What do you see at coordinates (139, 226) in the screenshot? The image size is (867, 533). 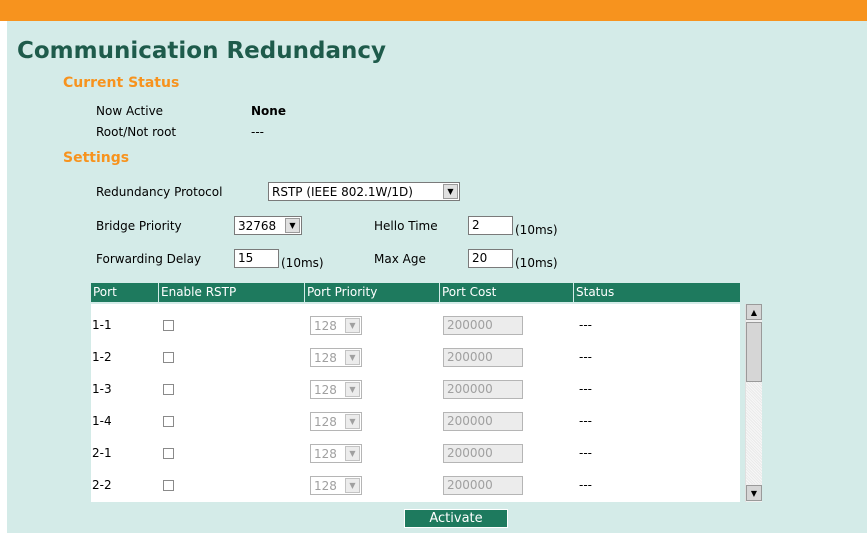 I see `bridge-priority-label: Bridge Priority` at bounding box center [139, 226].